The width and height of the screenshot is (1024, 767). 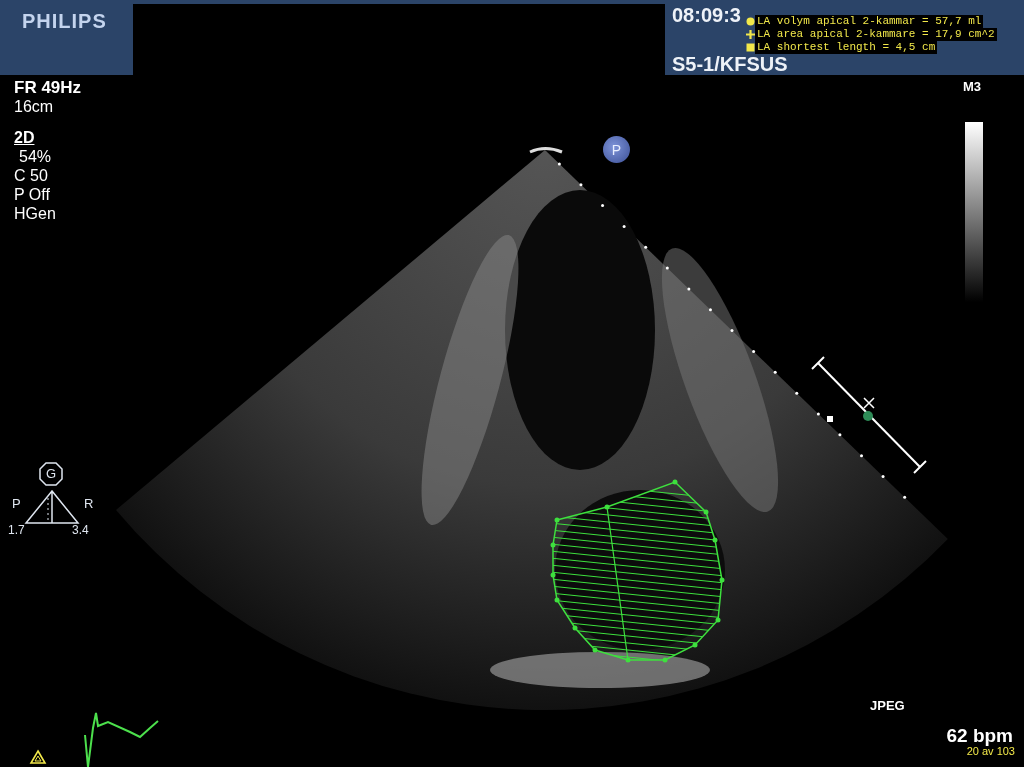 I want to click on triangle-icon, so click(x=52, y=507).